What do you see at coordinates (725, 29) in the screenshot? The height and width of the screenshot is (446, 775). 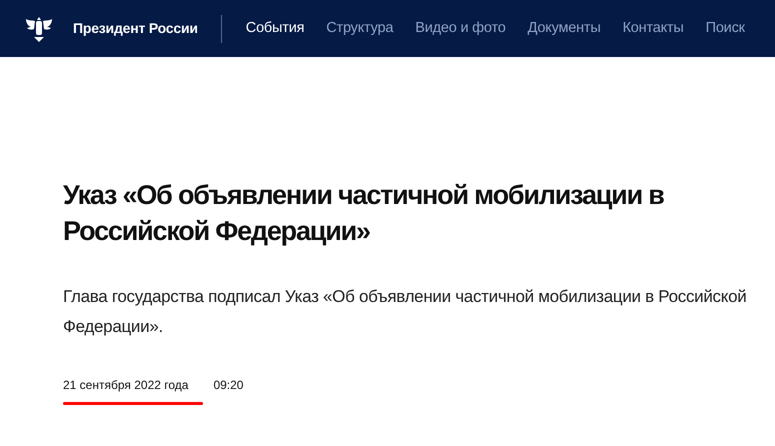 I see `nav-link: Поиск` at bounding box center [725, 29].